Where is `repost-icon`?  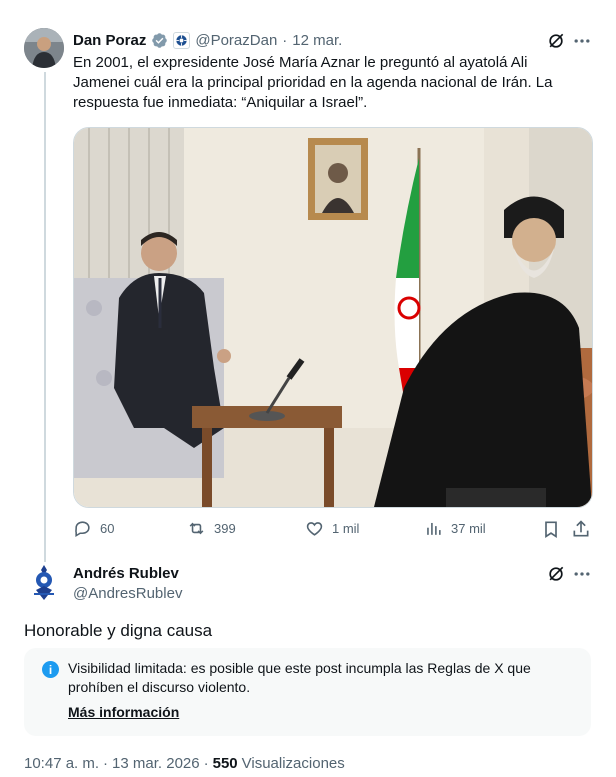 repost-icon is located at coordinates (196, 528).